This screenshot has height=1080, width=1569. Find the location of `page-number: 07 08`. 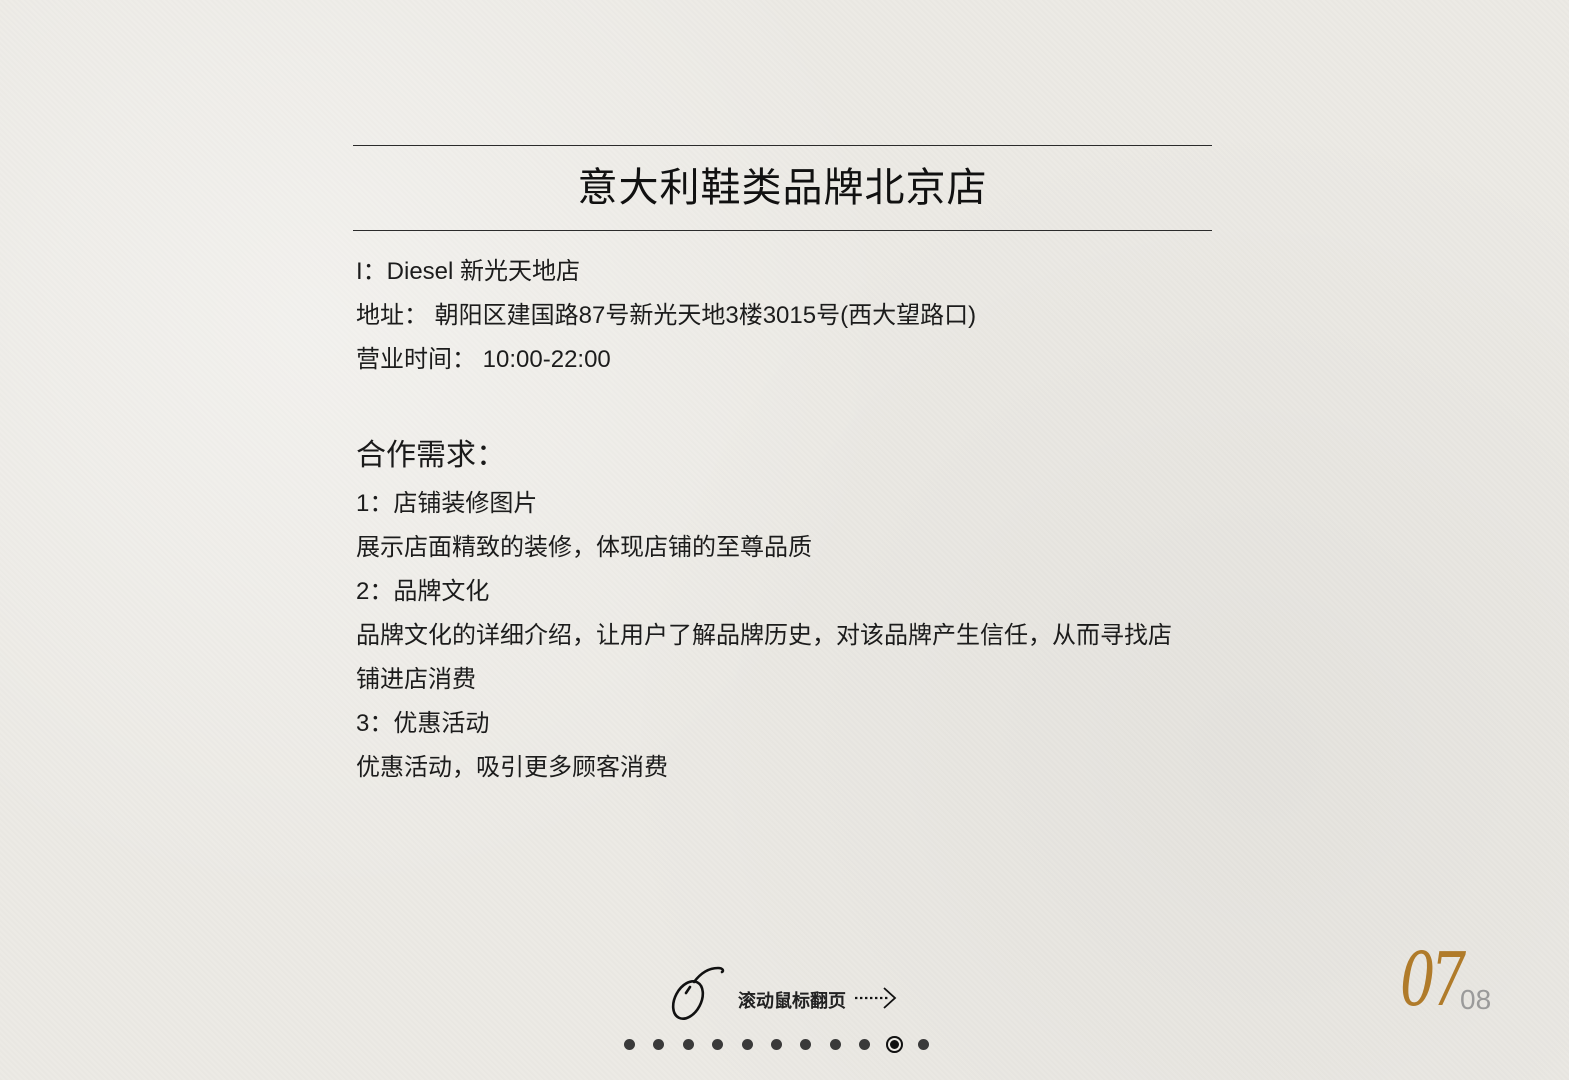

page-number: 07 08 is located at coordinates (1453, 980).